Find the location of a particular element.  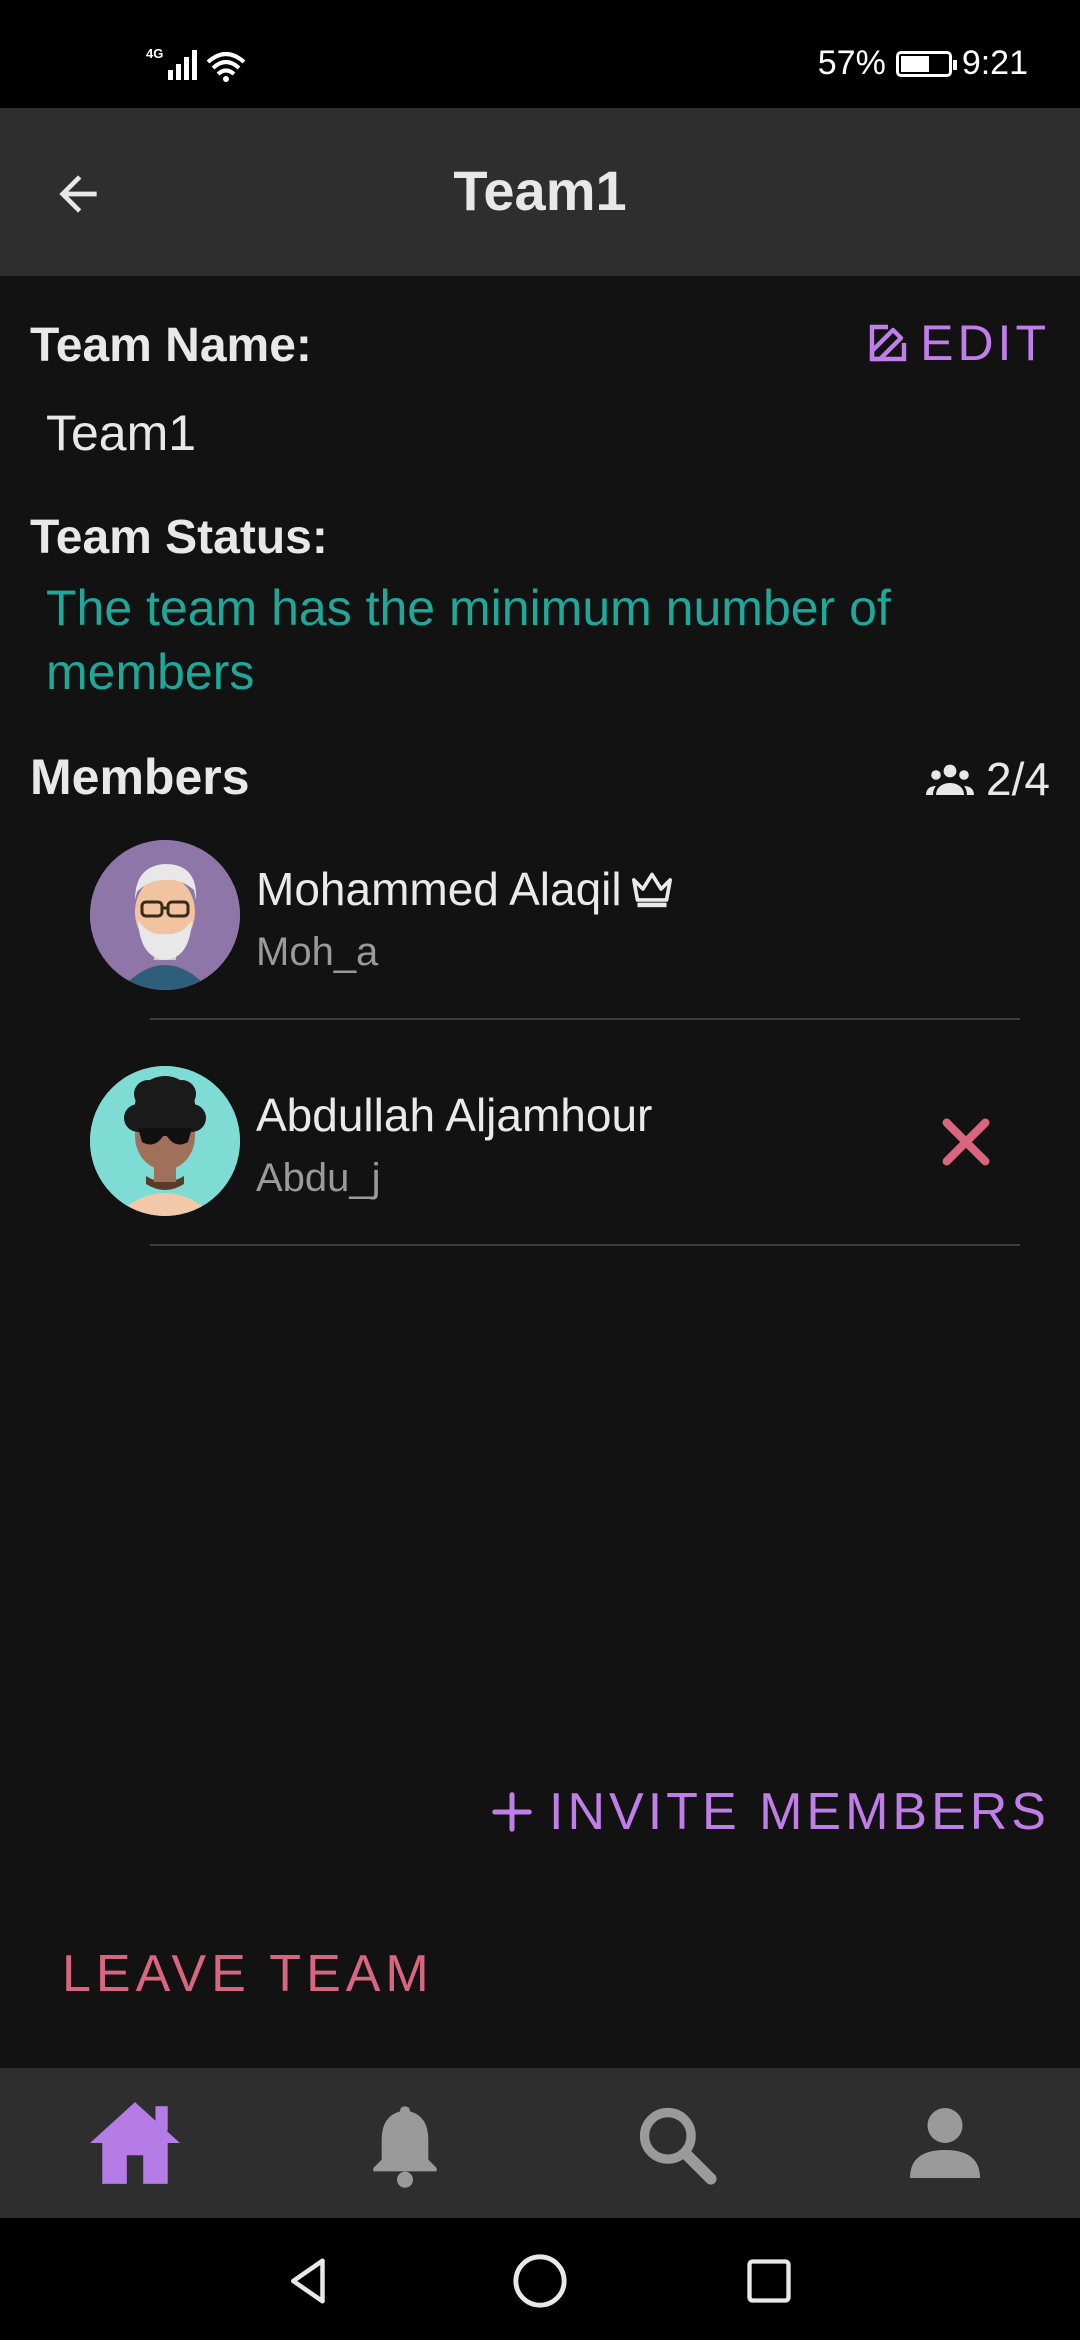

edit-icon is located at coordinates (888, 343).